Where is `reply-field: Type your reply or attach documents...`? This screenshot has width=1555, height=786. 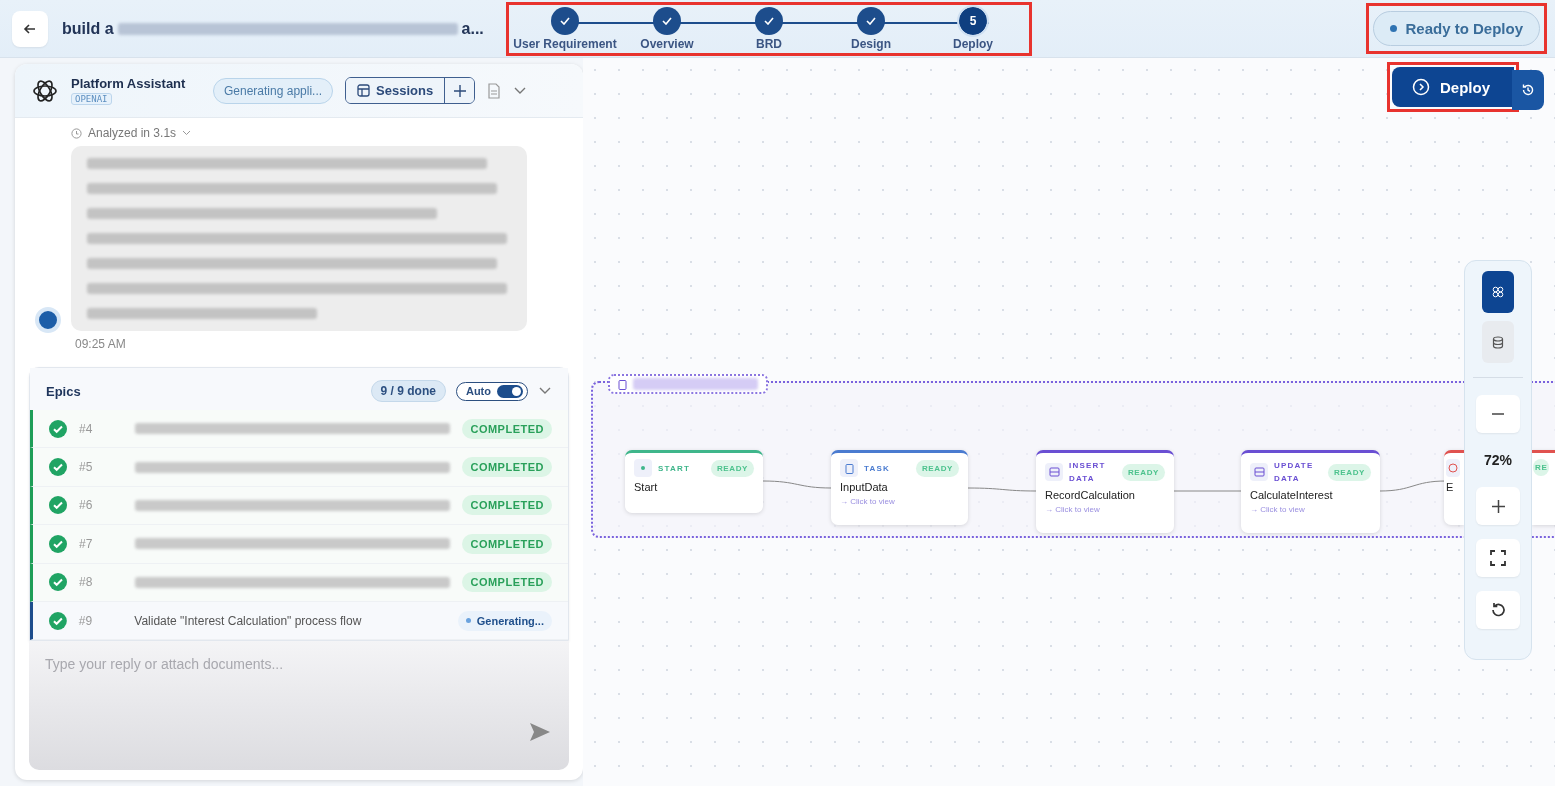
reply-field: Type your reply or attach documents... is located at coordinates (299, 664).